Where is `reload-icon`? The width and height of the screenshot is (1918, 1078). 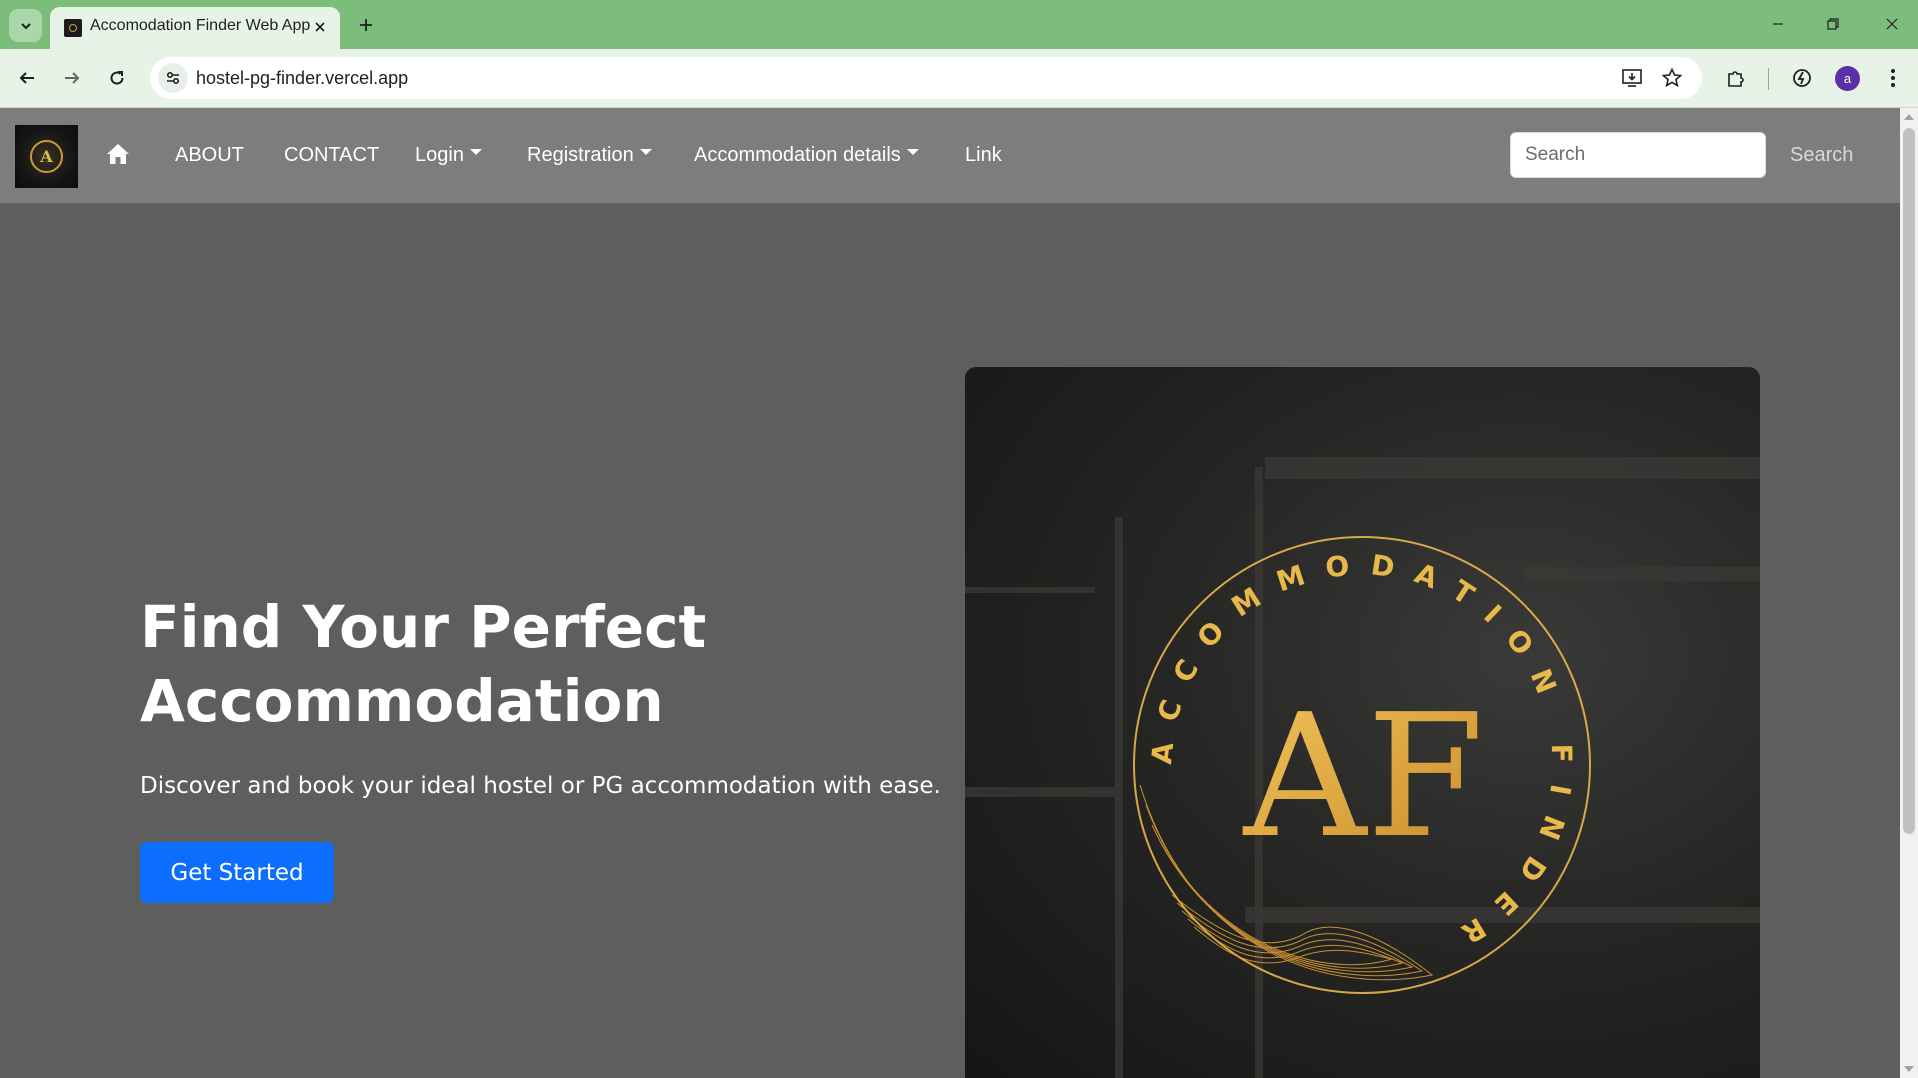
reload-icon is located at coordinates (117, 78).